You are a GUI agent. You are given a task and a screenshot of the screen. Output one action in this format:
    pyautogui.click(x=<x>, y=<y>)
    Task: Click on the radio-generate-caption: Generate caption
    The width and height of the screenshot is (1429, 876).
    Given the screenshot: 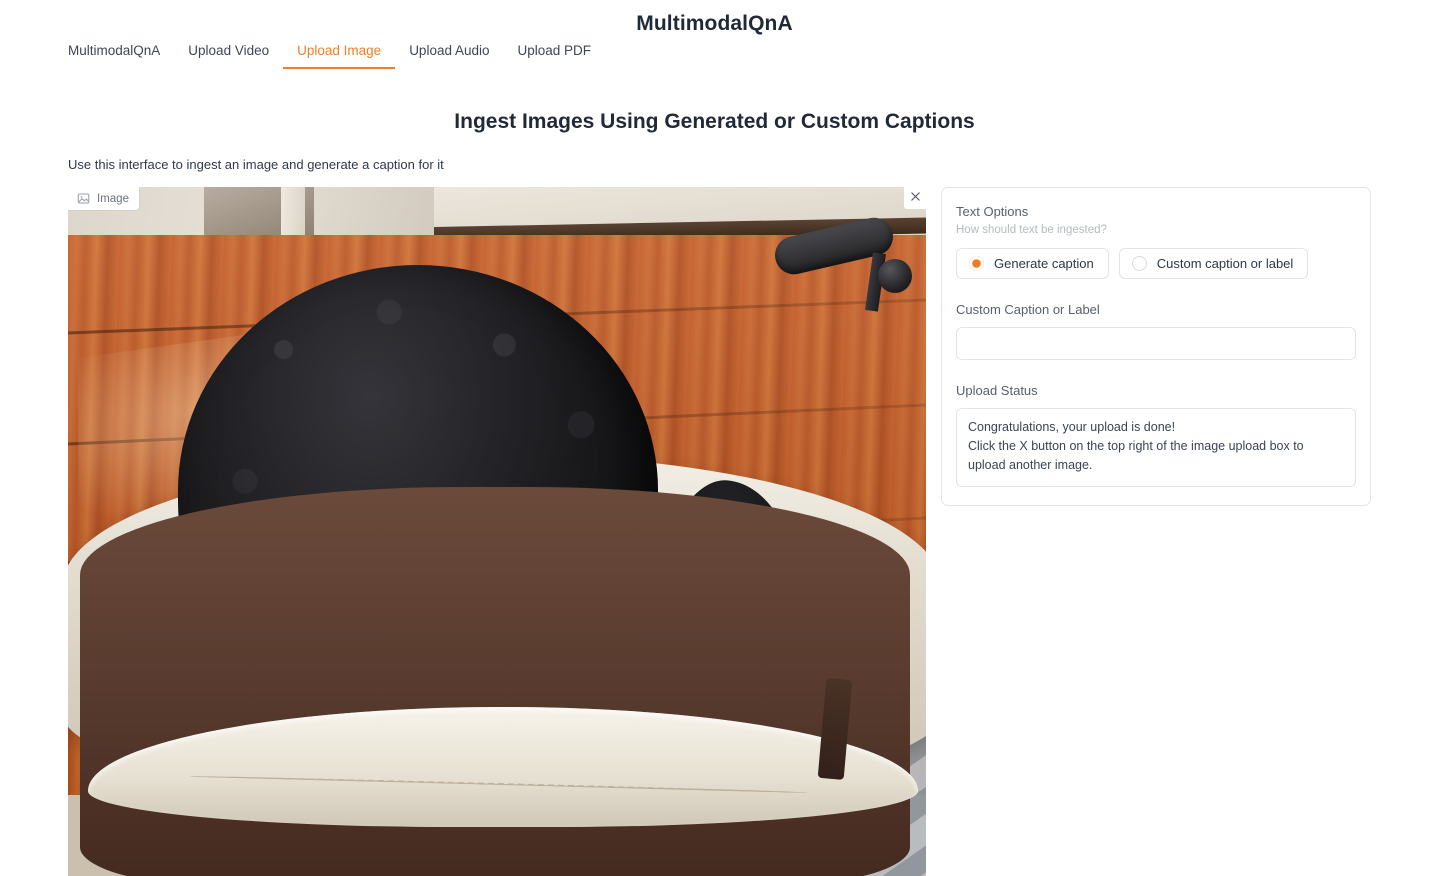 What is the action you would take?
    pyautogui.click(x=1032, y=263)
    